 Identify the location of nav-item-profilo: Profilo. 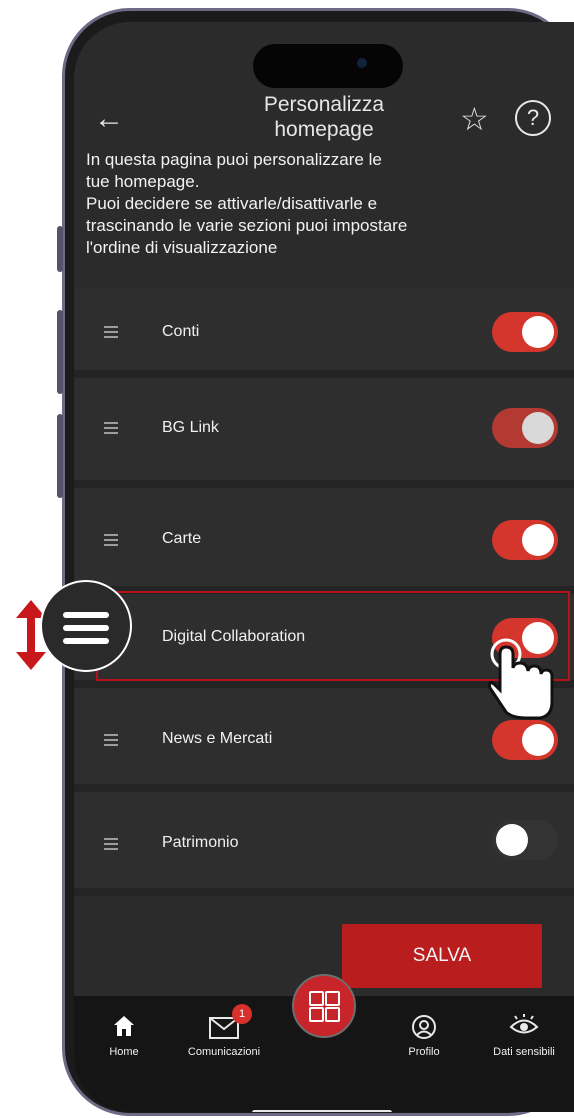
(424, 1036).